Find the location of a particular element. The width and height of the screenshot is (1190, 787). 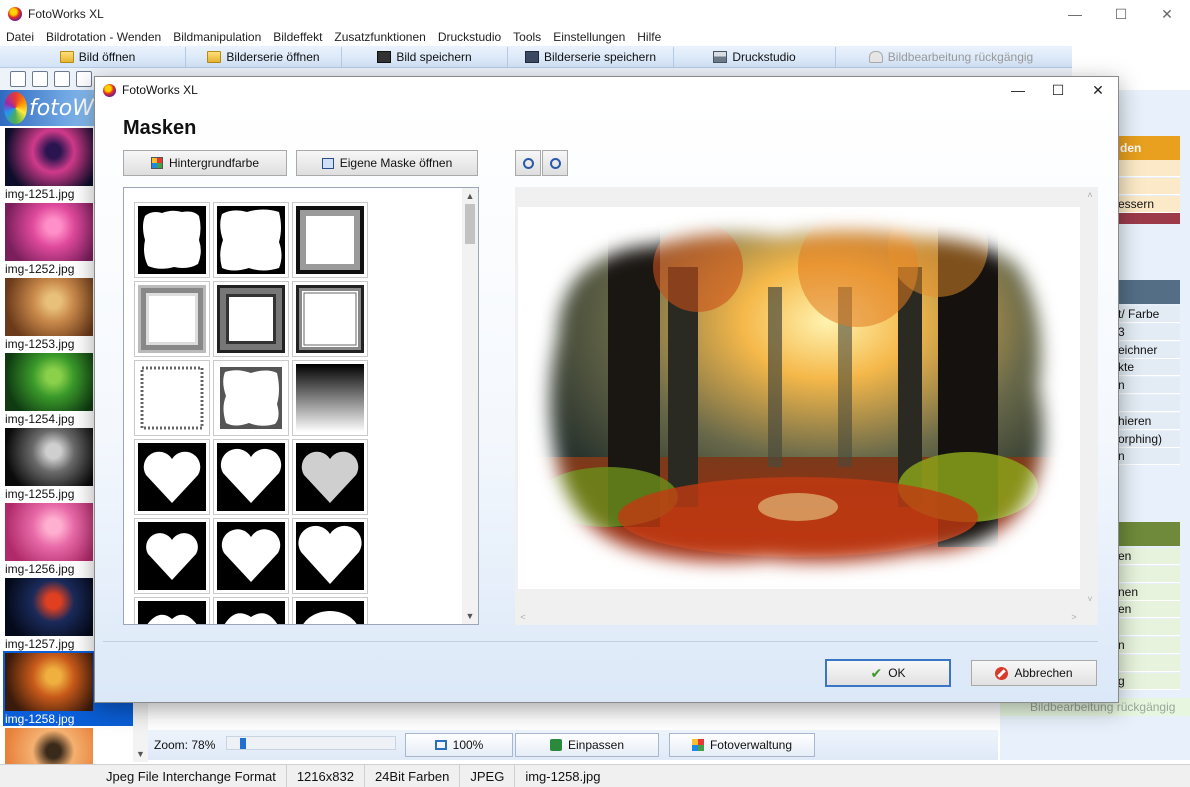

zoom-slider-thumb is located at coordinates (242, 743).